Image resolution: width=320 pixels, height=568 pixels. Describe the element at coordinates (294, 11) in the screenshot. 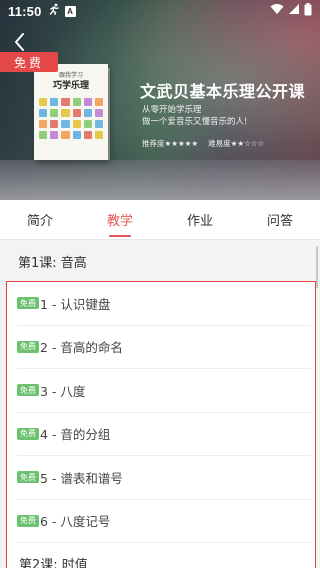

I see `signal-icon` at that location.